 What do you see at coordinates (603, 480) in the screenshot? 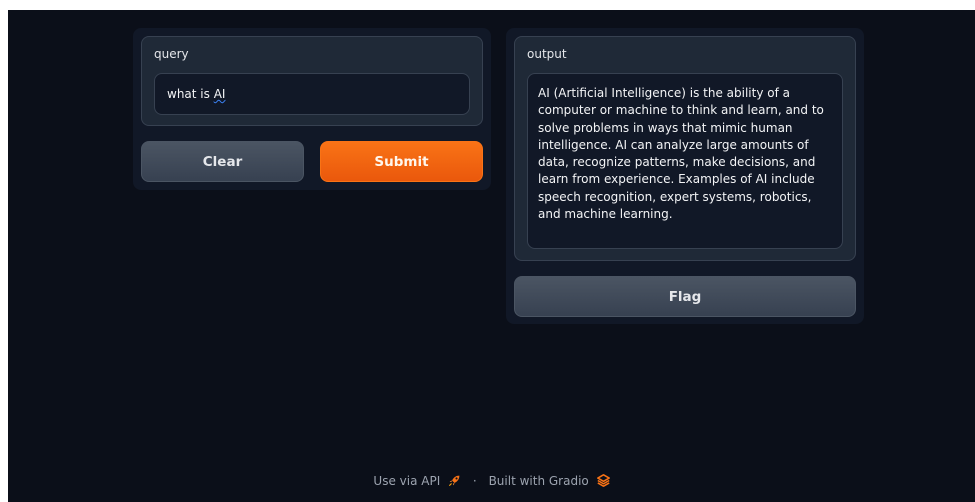
I see `gradio-logo-icon` at bounding box center [603, 480].